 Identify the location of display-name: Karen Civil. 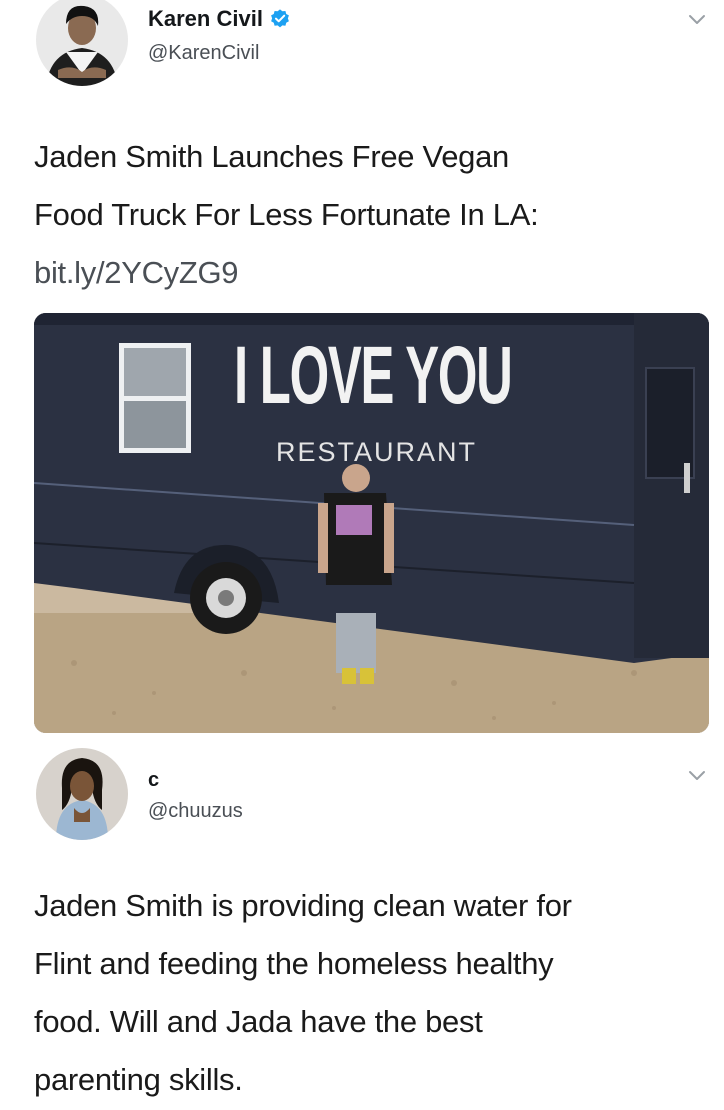
(219, 19).